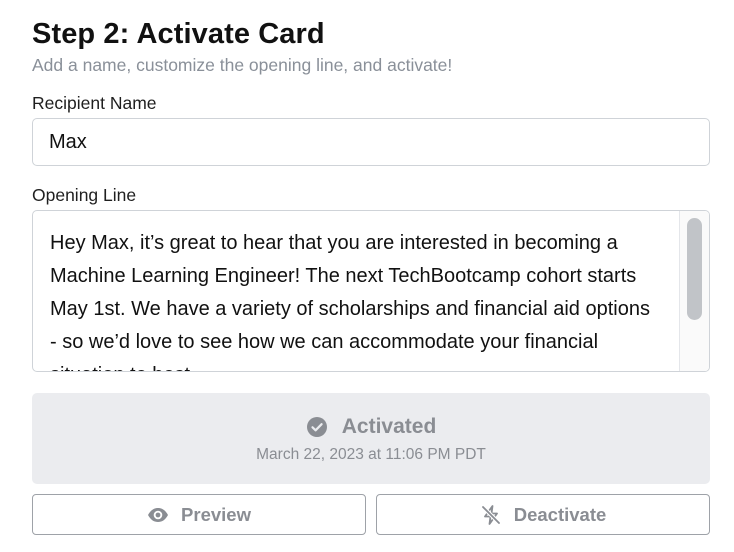 The width and height of the screenshot is (734, 552). I want to click on opening-line-label: Opening Line, so click(84, 195).